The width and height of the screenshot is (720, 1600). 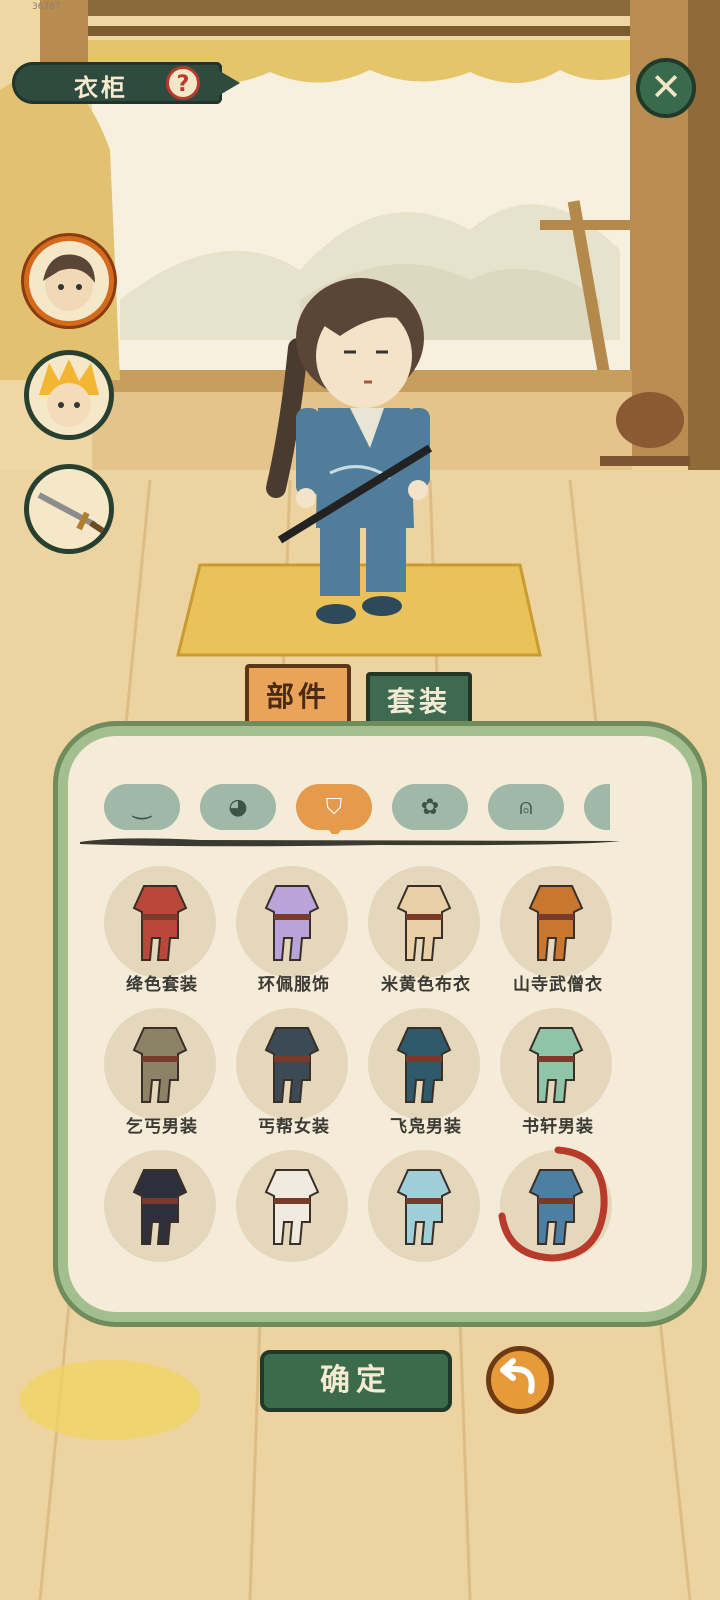 I want to click on outfit-item: 飞凫男装, so click(x=426, y=1073).